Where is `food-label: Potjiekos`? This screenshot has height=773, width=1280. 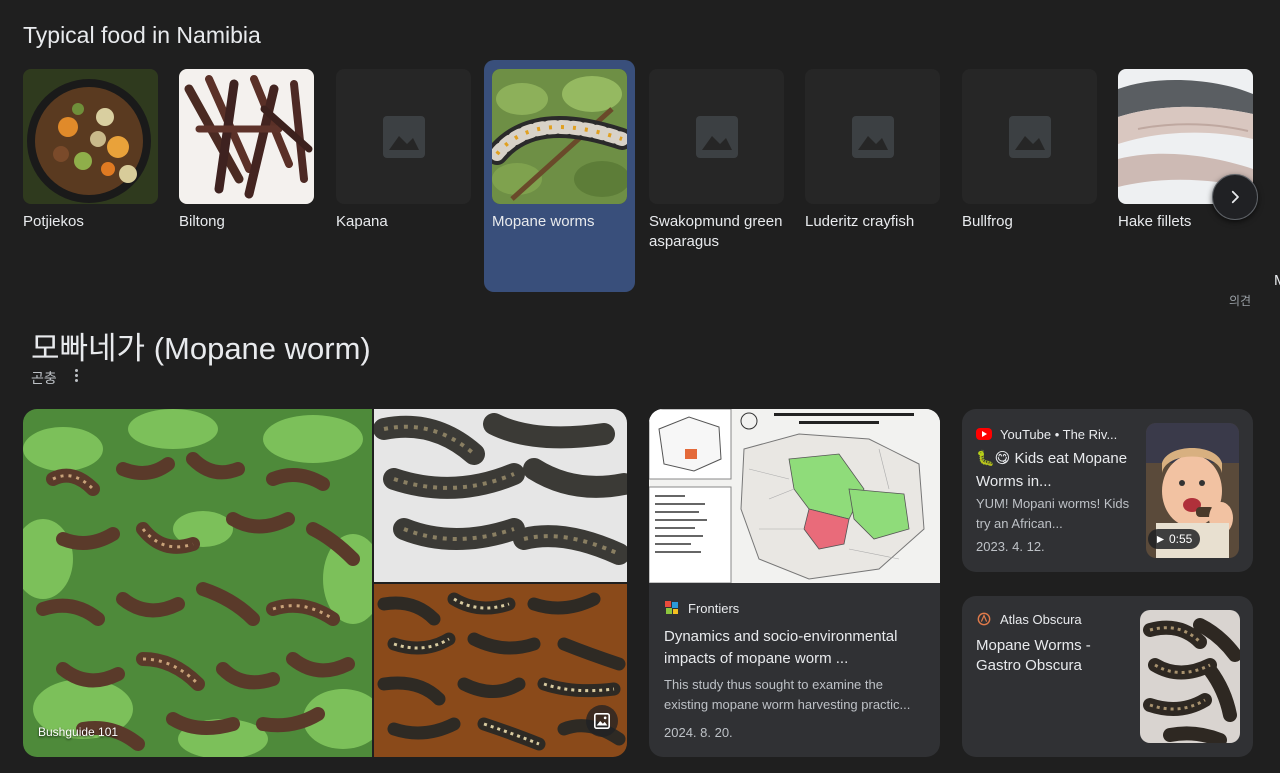
food-label: Potjiekos is located at coordinates (53, 221).